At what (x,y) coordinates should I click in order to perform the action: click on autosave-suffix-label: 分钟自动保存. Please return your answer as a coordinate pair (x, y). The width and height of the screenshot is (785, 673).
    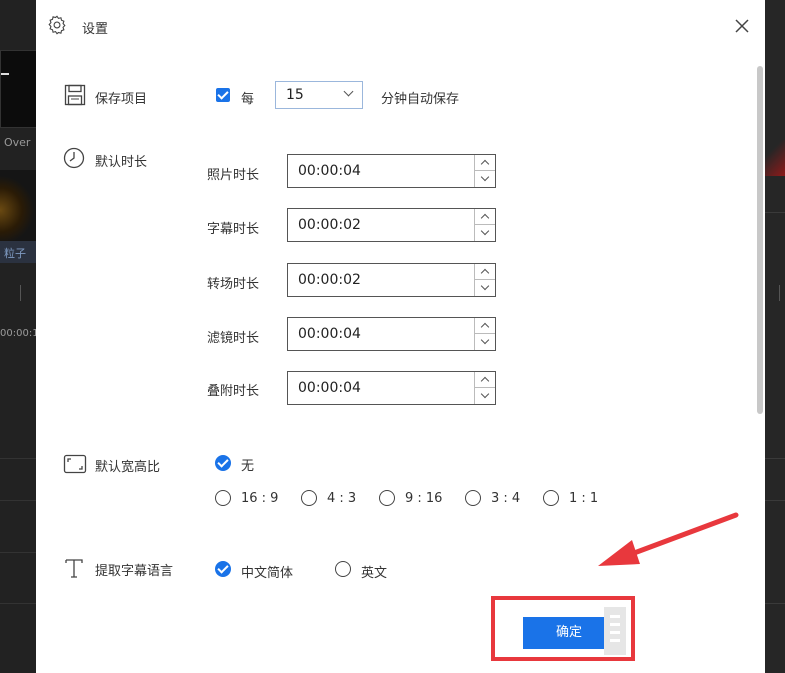
    Looking at the image, I should click on (420, 99).